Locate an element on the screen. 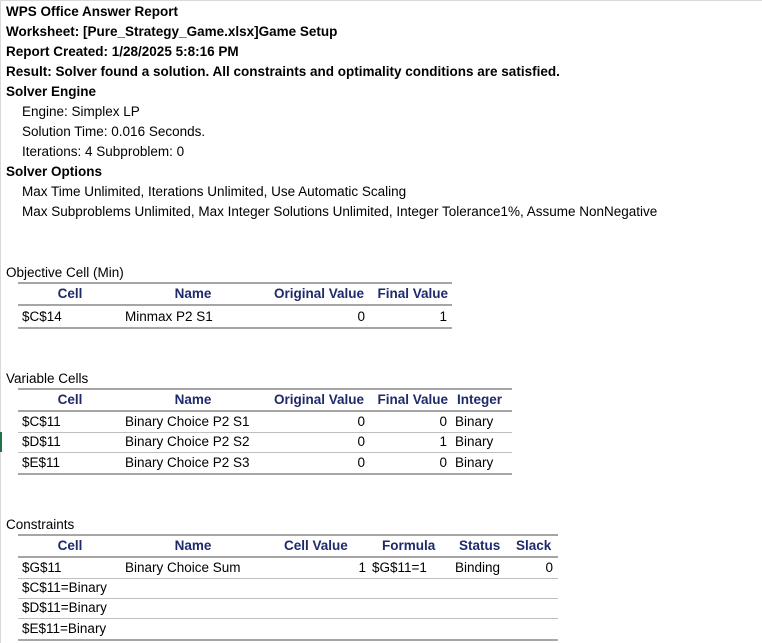  objective-header-original: Original Value is located at coordinates (314, 294).